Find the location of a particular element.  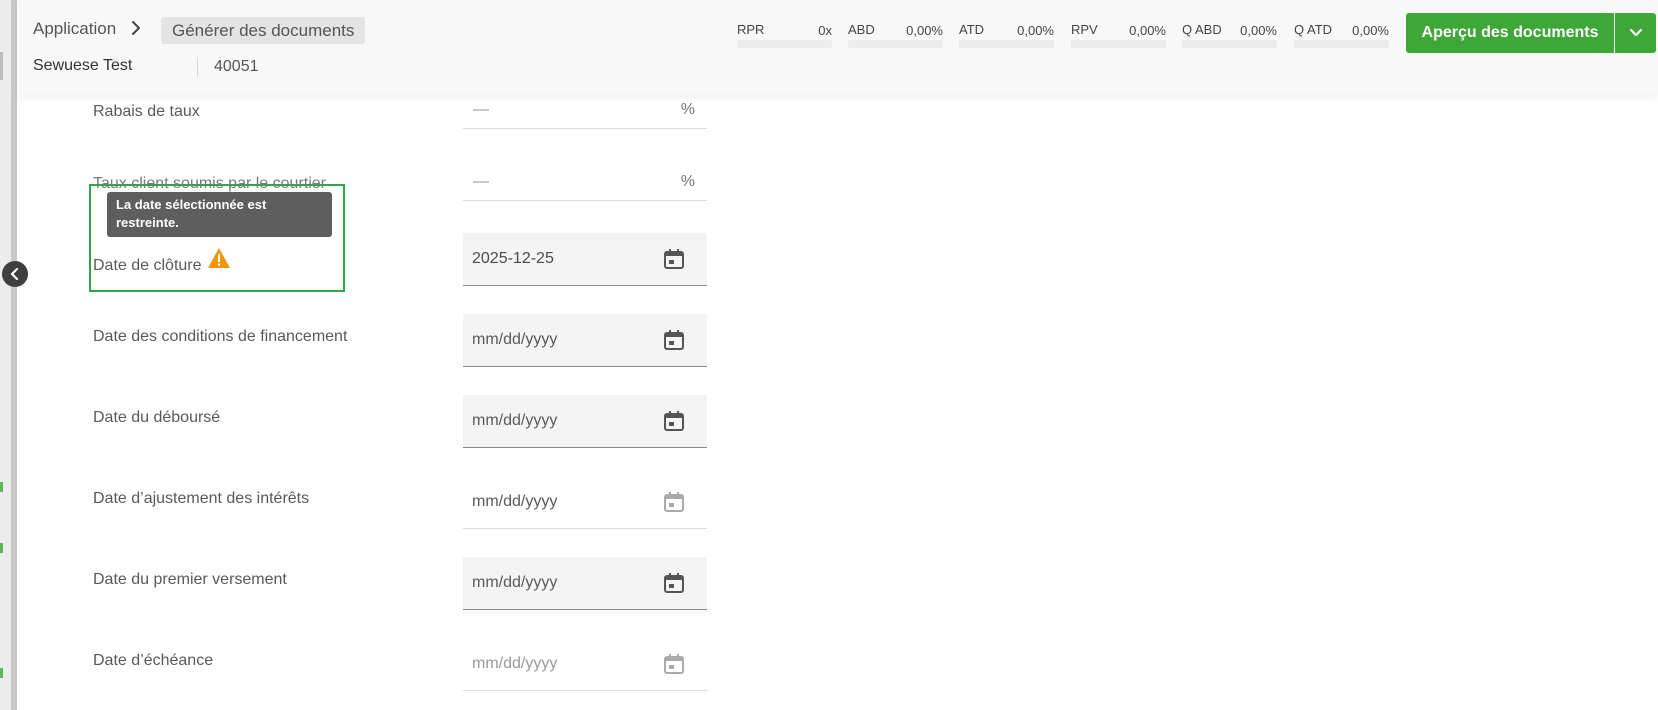

rate-discount-label: Rabais de taux is located at coordinates (146, 111).